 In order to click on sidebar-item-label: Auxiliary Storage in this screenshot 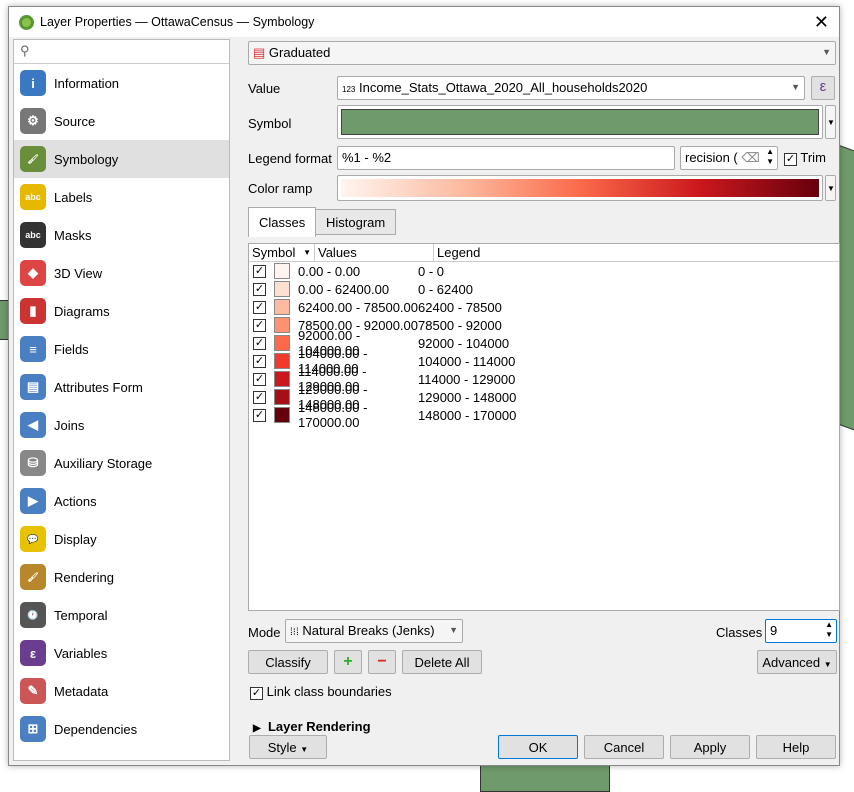, I will do `click(103, 463)`.